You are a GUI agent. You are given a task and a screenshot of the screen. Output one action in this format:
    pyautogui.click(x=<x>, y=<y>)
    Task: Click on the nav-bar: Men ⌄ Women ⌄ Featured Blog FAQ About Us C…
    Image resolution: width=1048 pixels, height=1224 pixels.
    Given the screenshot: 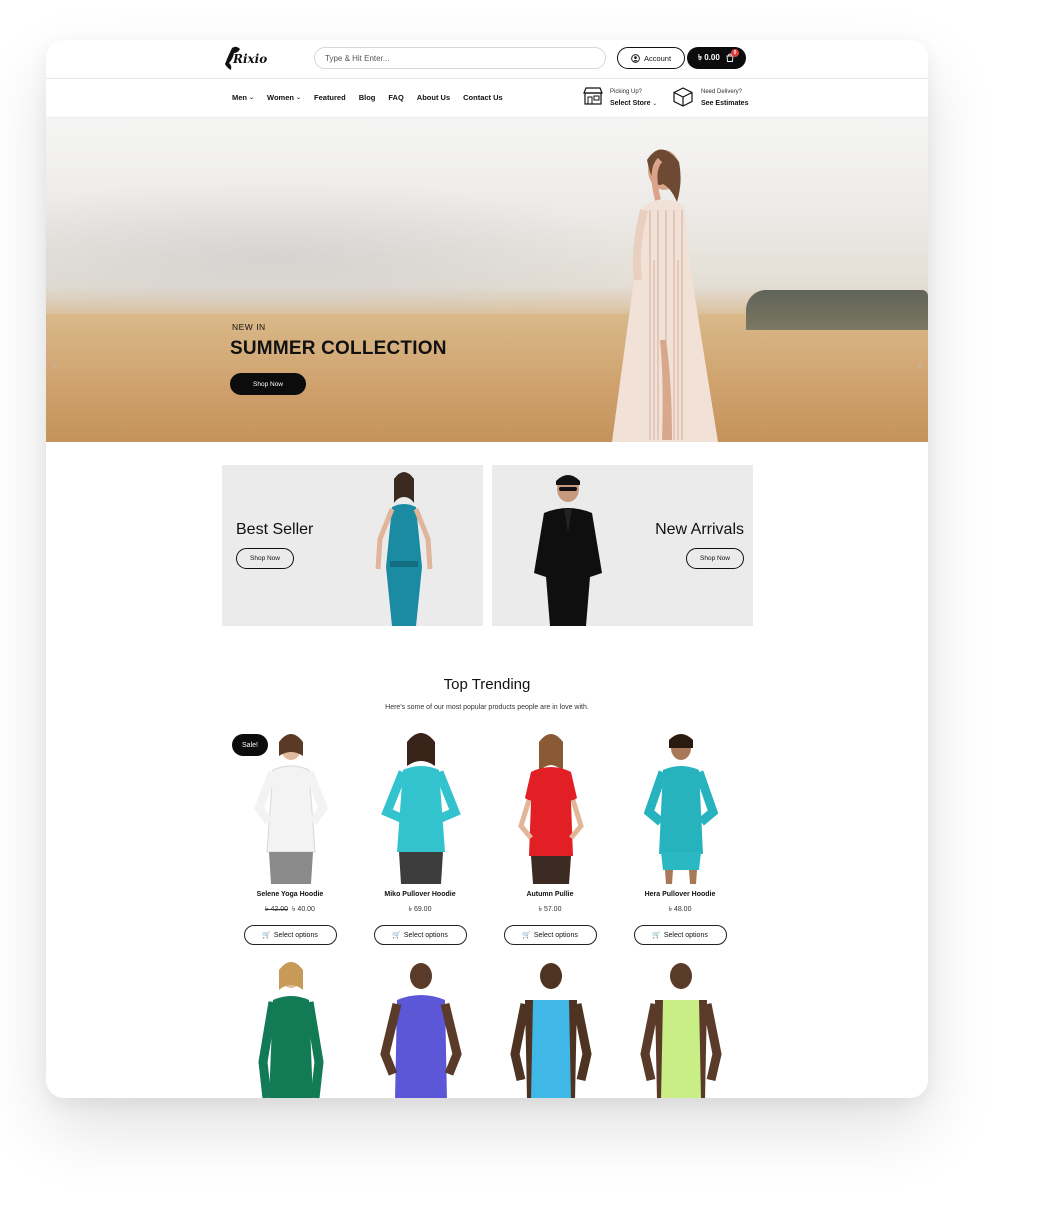 What is the action you would take?
    pyautogui.click(x=487, y=98)
    